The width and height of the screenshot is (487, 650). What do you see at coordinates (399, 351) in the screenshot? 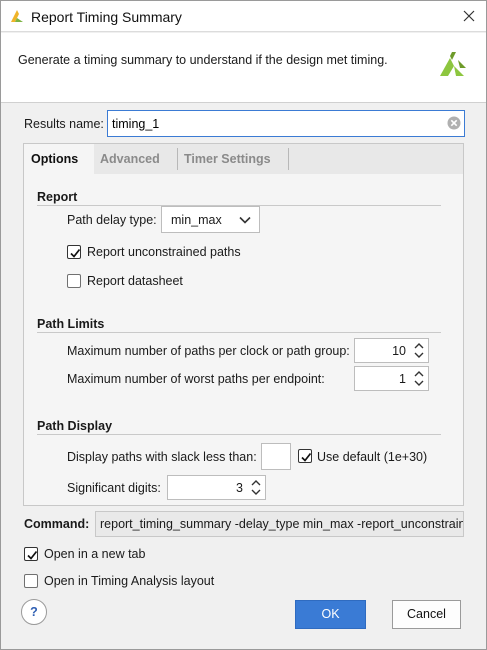
I see `max-paths-value: 10` at bounding box center [399, 351].